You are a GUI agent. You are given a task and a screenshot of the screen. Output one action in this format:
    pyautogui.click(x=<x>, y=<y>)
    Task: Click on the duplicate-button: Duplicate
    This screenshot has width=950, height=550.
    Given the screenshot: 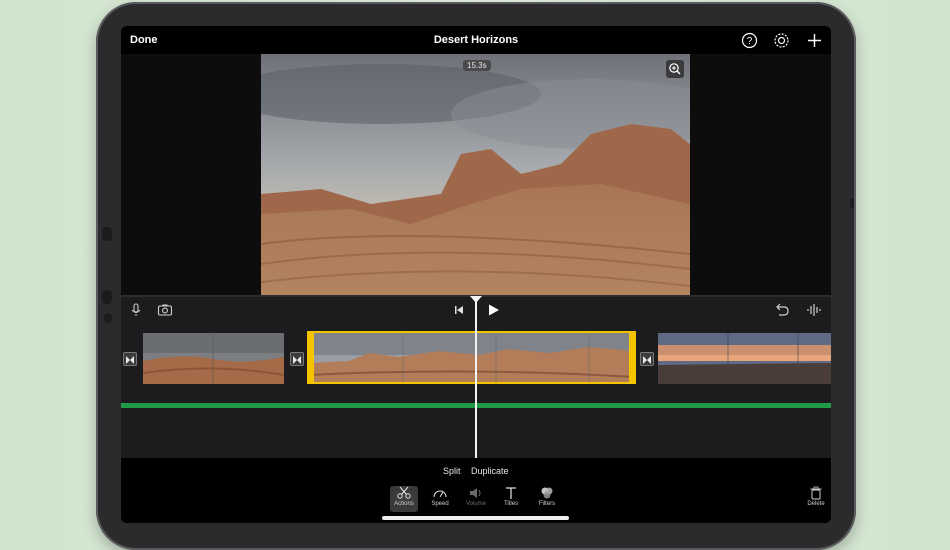 What is the action you would take?
    pyautogui.click(x=490, y=471)
    